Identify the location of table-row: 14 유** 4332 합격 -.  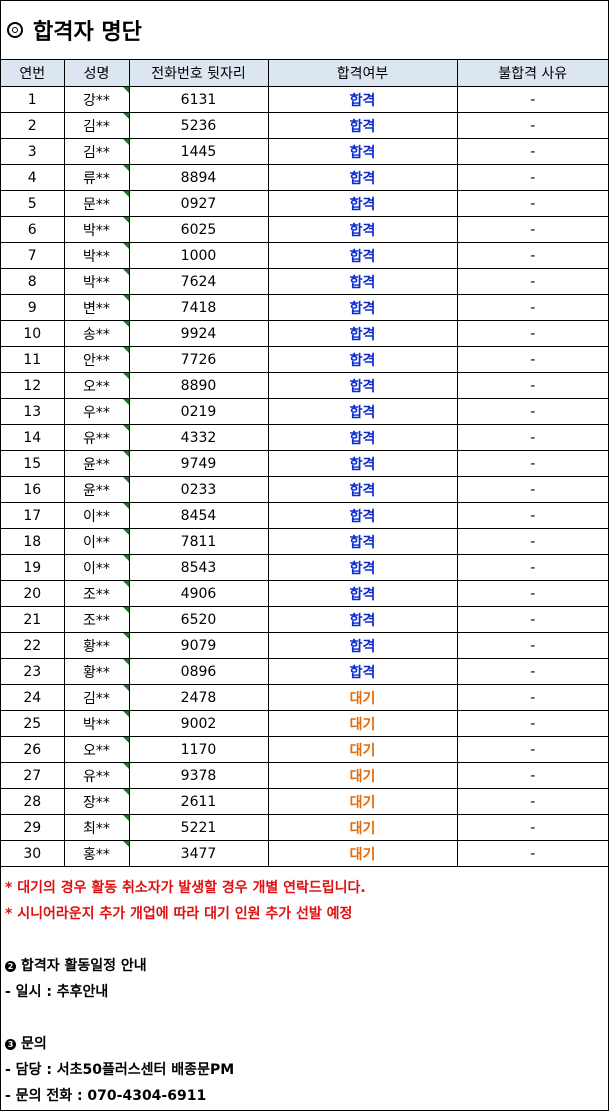
(304, 437).